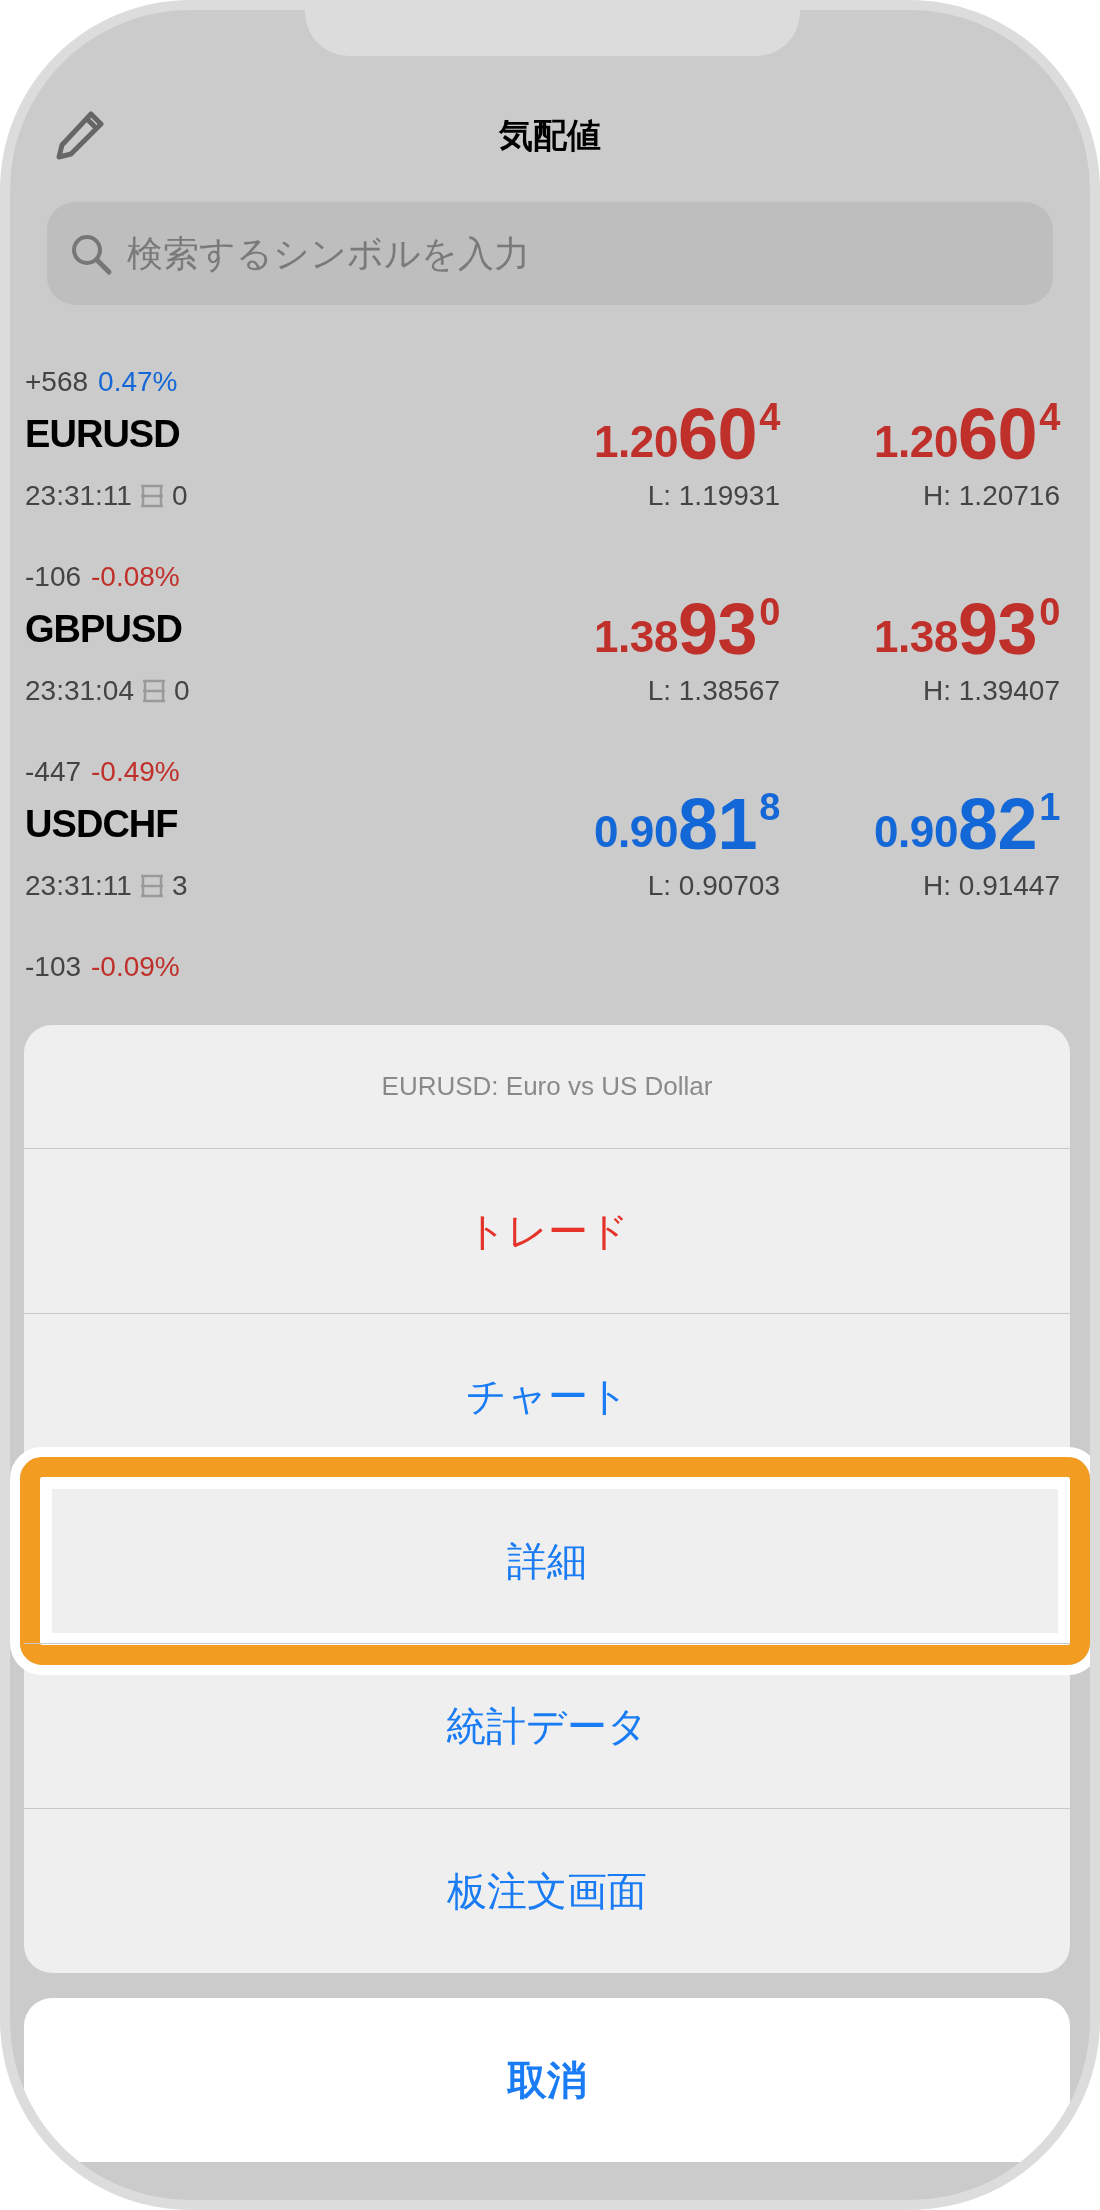 The image size is (1100, 2210). What do you see at coordinates (53, 577) in the screenshot?
I see `change-points: -106` at bounding box center [53, 577].